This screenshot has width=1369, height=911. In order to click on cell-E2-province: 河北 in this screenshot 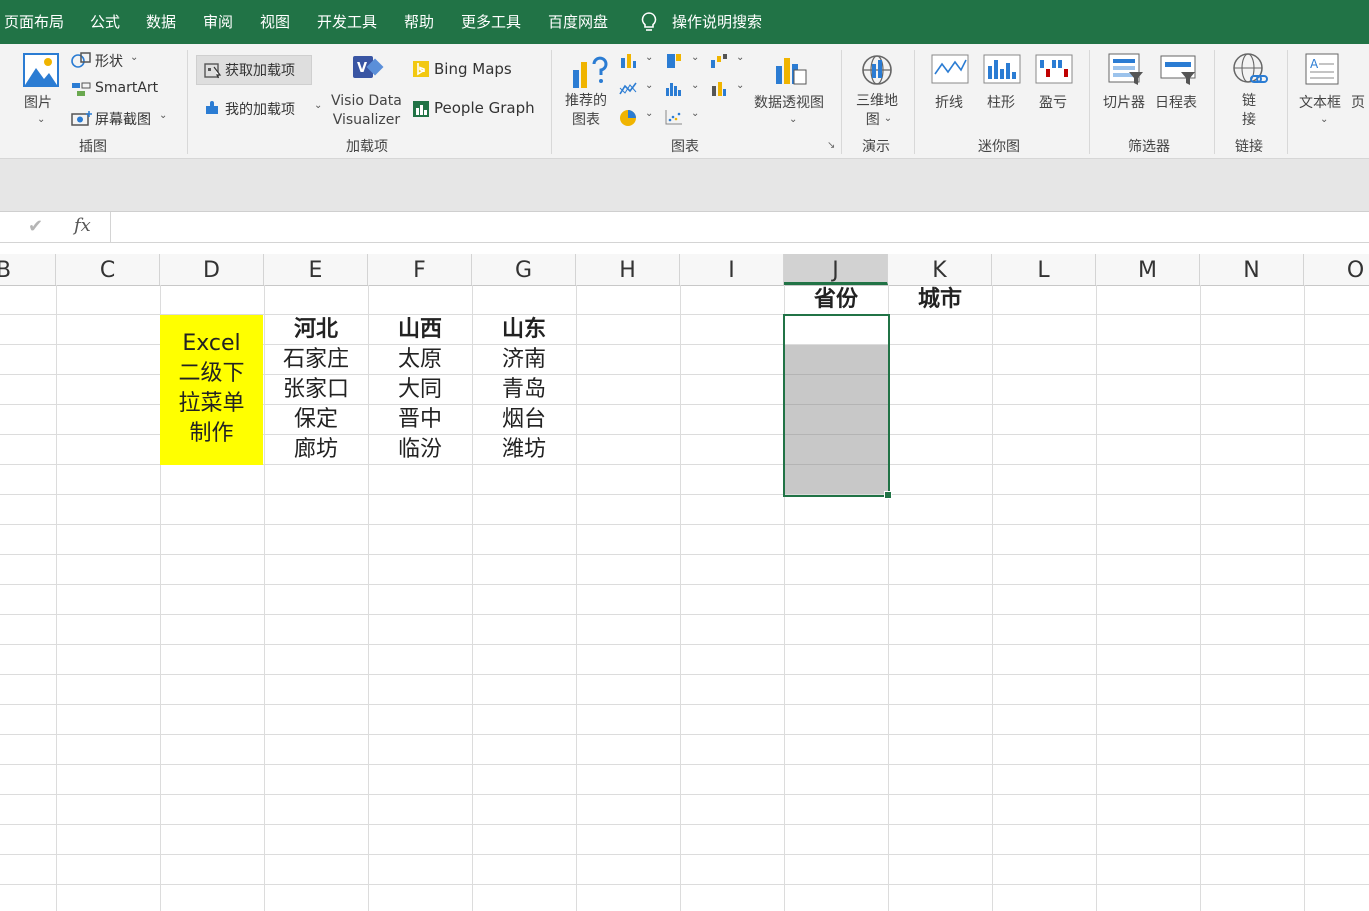, I will do `click(316, 330)`.